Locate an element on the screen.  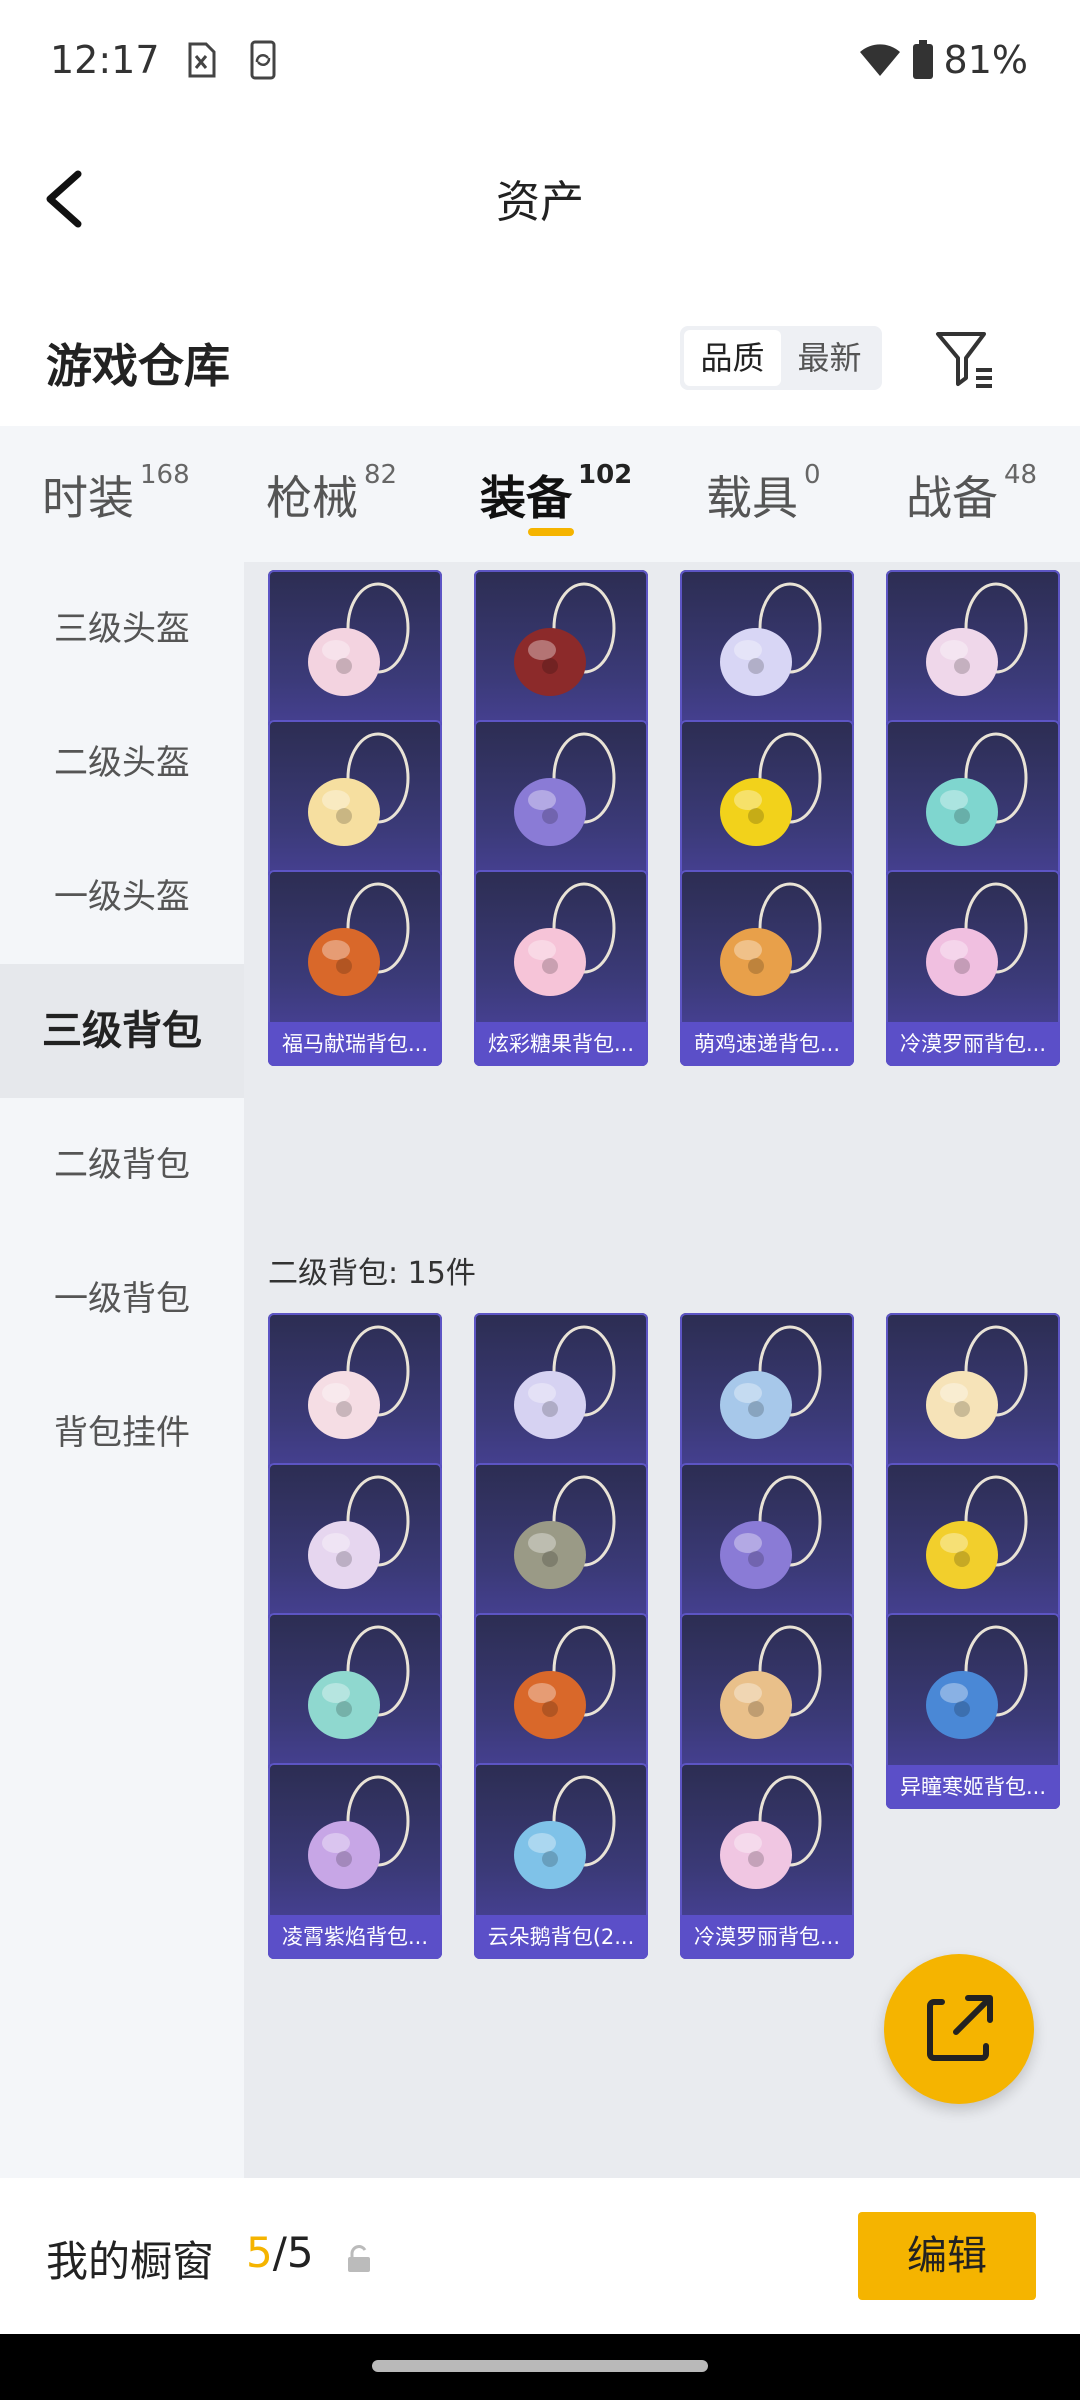
share-icon is located at coordinates (960, 2028).